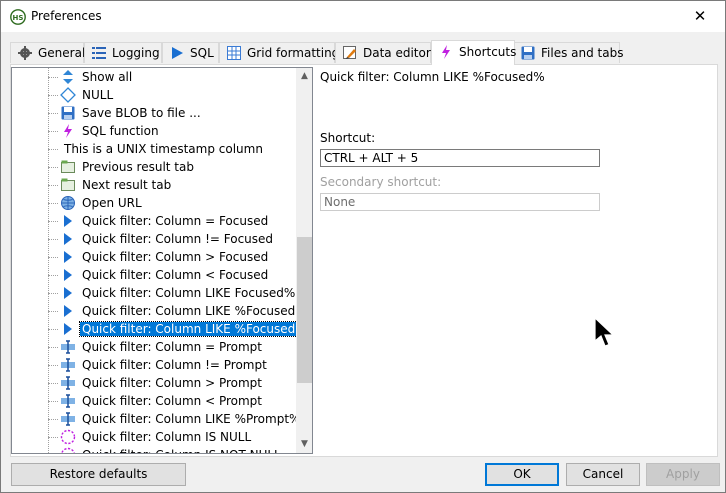  Describe the element at coordinates (304, 76) in the screenshot. I see `scroll-up-arrow-icon: ▲` at that location.